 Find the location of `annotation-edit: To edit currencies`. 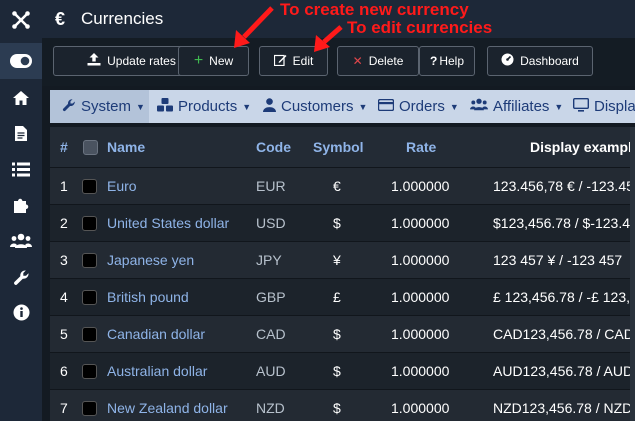

annotation-edit: To edit currencies is located at coordinates (420, 27).